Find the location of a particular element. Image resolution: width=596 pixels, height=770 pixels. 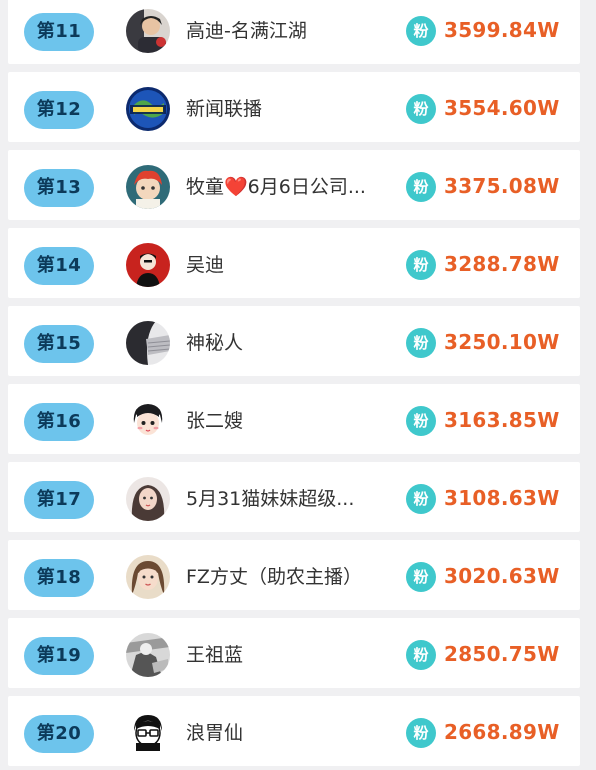

list-item: 第15 神秘人 粉 3250.10W is located at coordinates (294, 341).